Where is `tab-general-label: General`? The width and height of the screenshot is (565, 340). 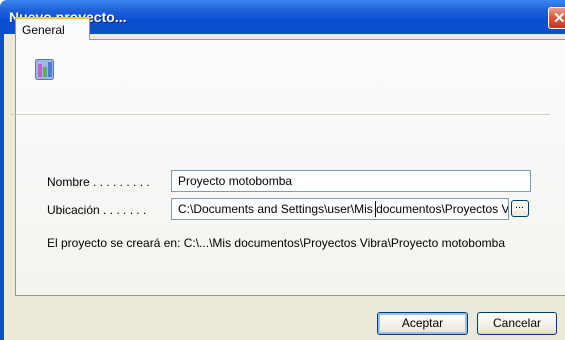
tab-general-label: General is located at coordinates (43, 30).